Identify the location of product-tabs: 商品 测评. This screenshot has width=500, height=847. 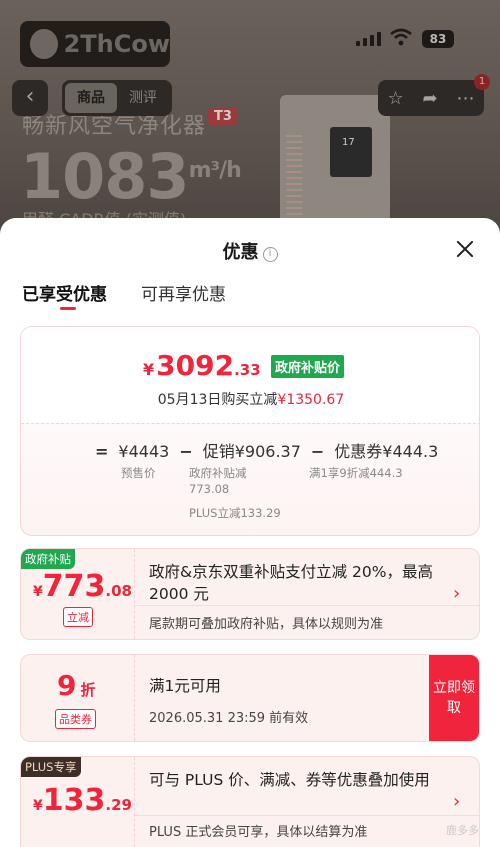
(117, 98).